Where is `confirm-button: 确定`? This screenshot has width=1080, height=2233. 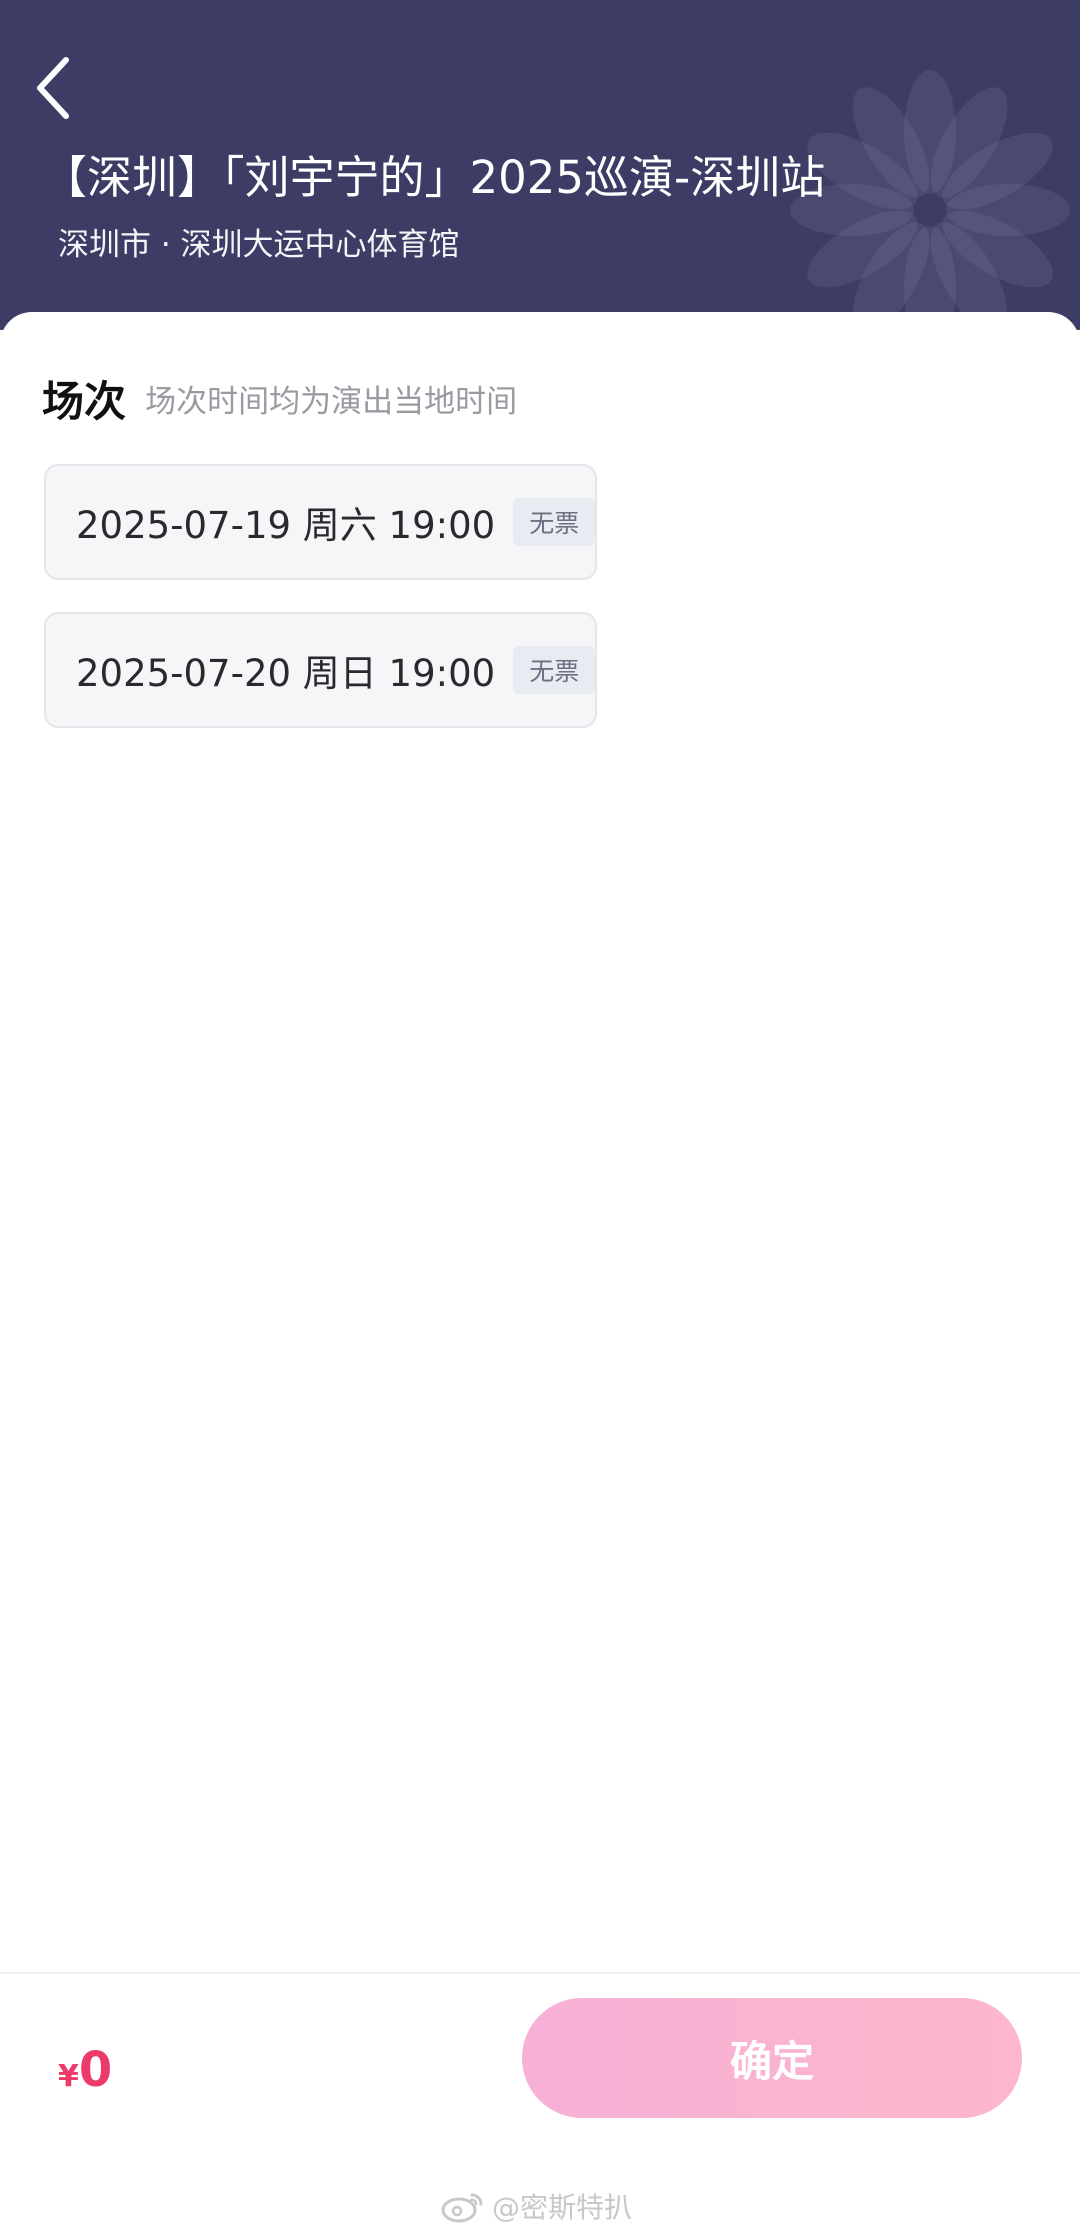
confirm-button: 确定 is located at coordinates (772, 2058).